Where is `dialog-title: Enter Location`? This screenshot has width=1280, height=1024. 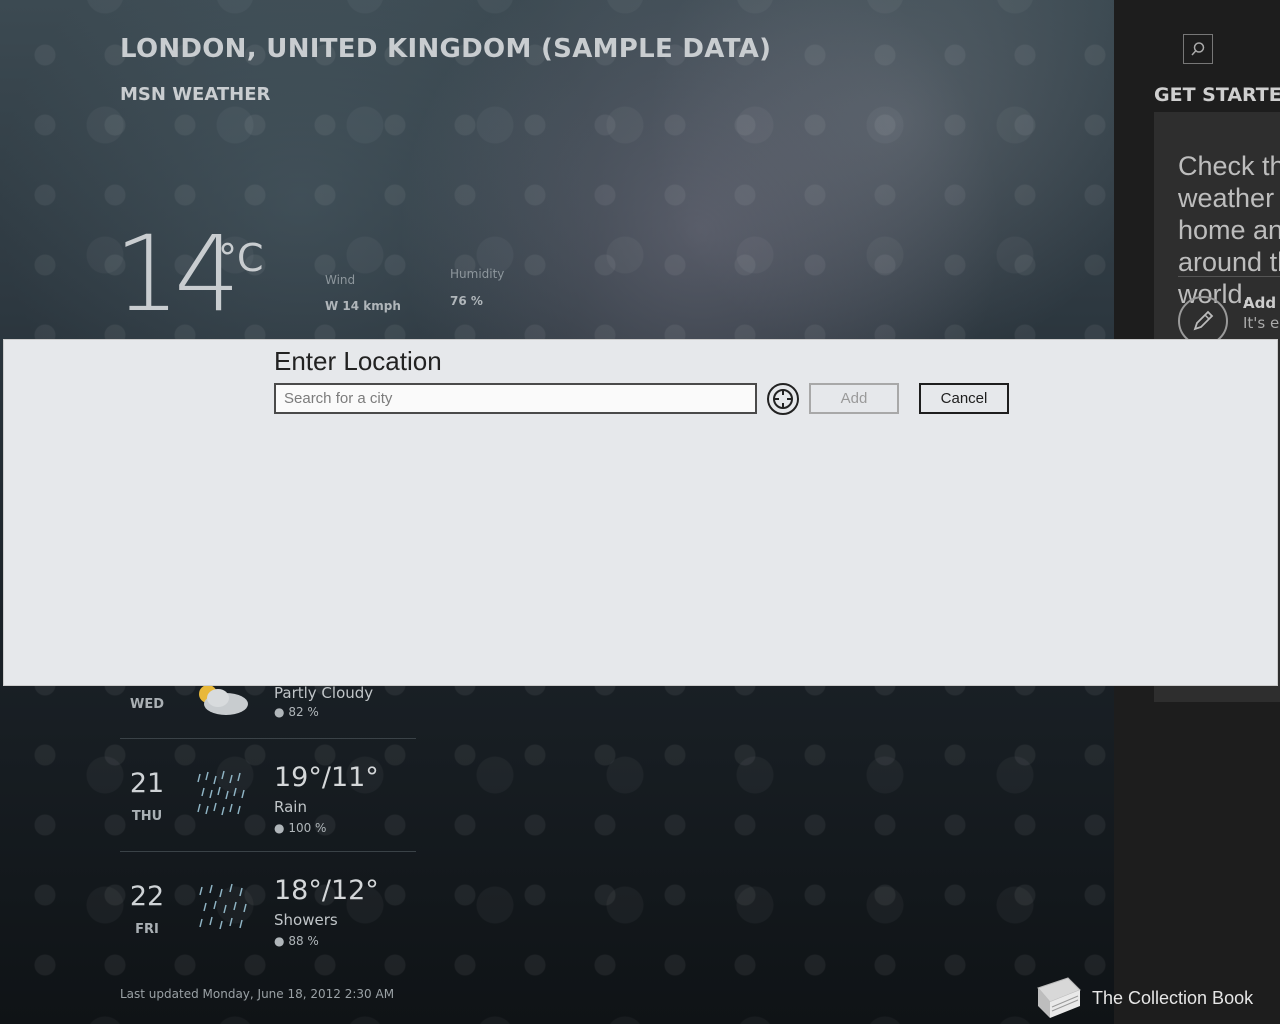 dialog-title: Enter Location is located at coordinates (358, 361).